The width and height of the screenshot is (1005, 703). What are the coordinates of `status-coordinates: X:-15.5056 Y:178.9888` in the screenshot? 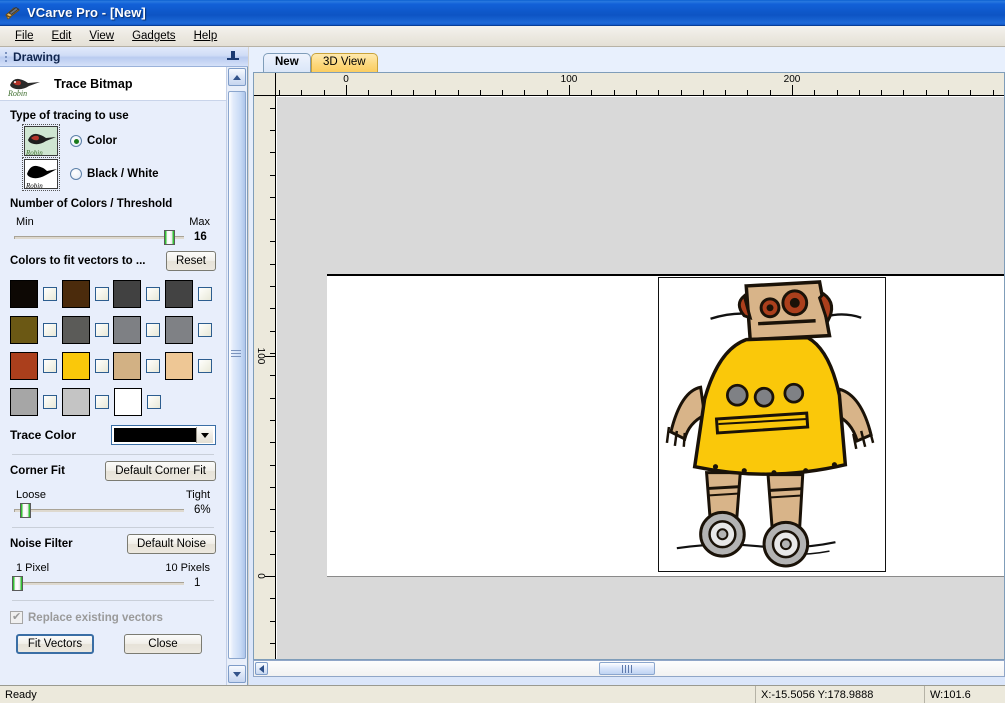 It's located at (840, 694).